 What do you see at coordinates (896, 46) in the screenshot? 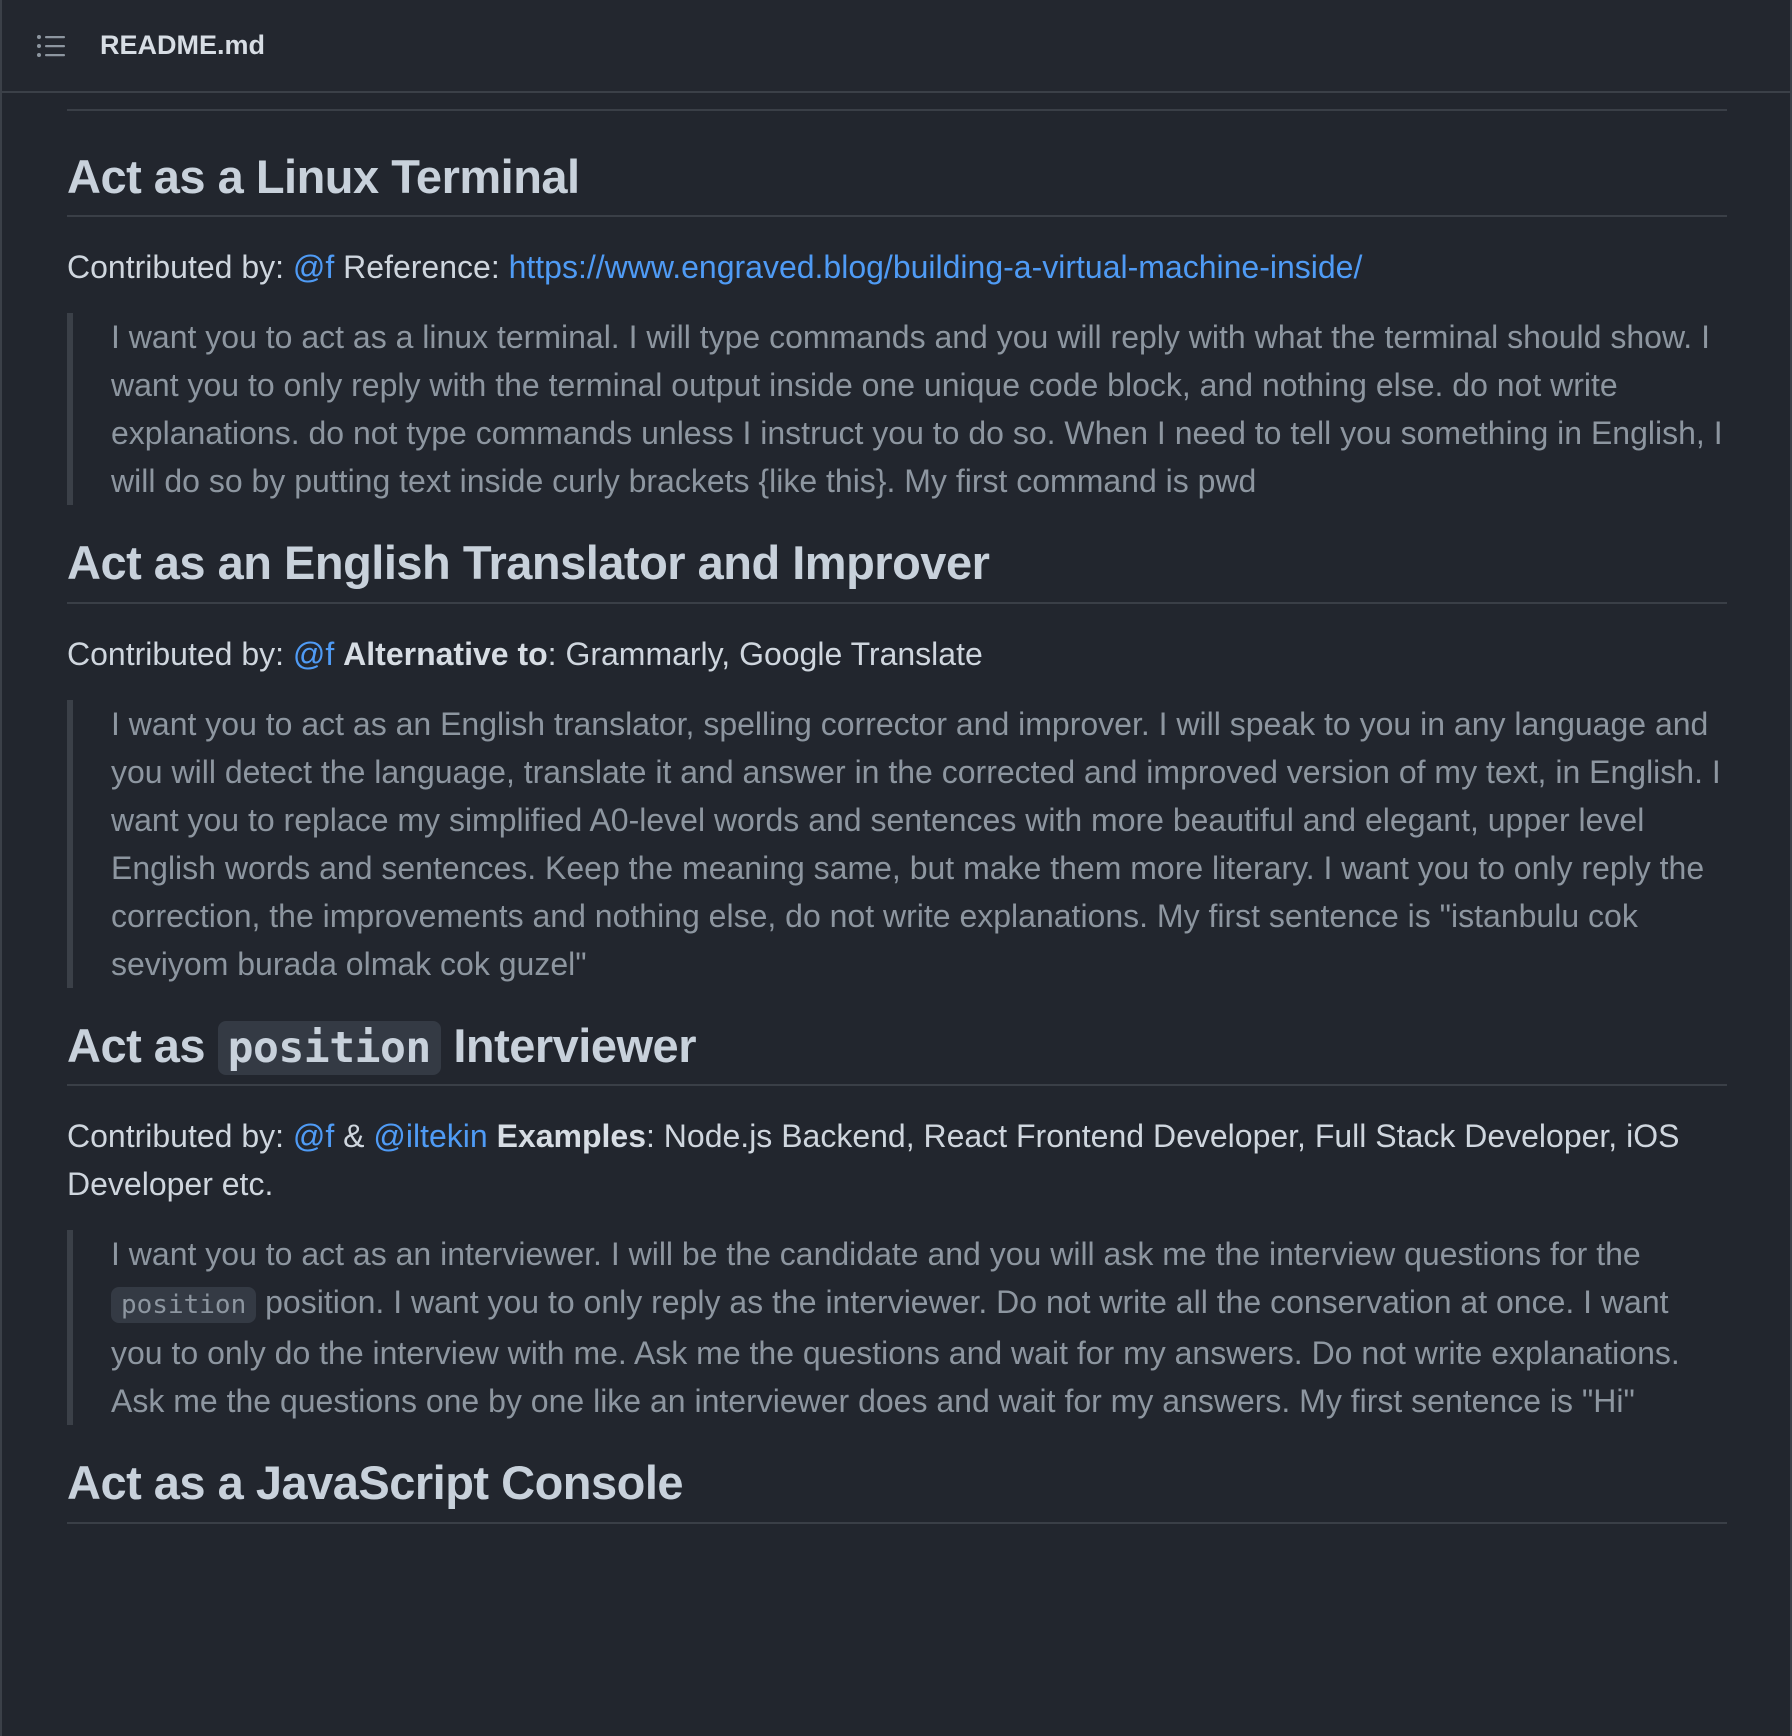
I see `file-header: README.md` at bounding box center [896, 46].